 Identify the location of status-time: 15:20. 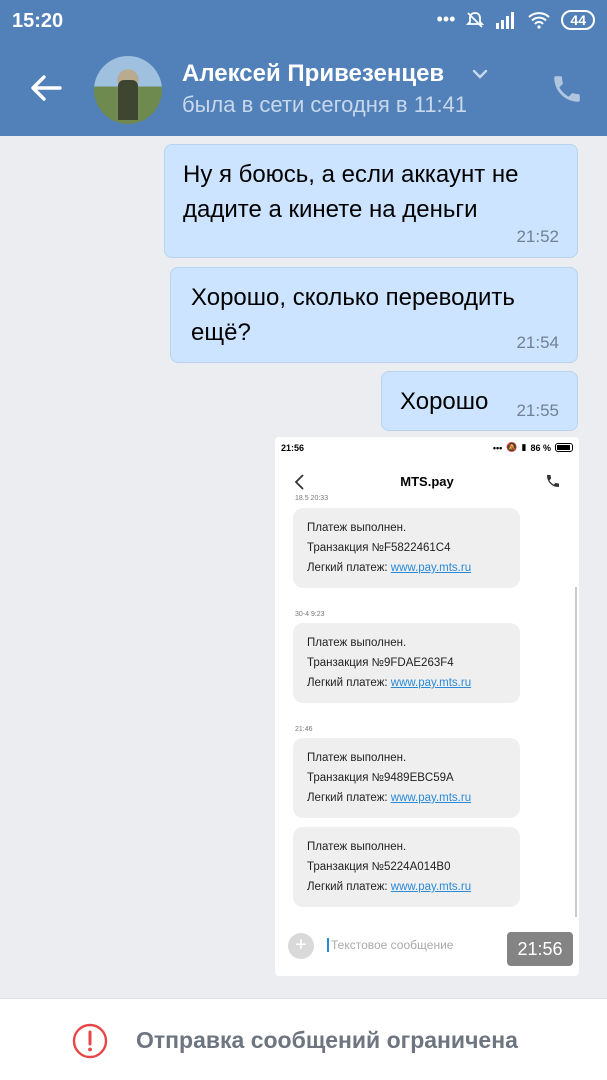
(38, 21).